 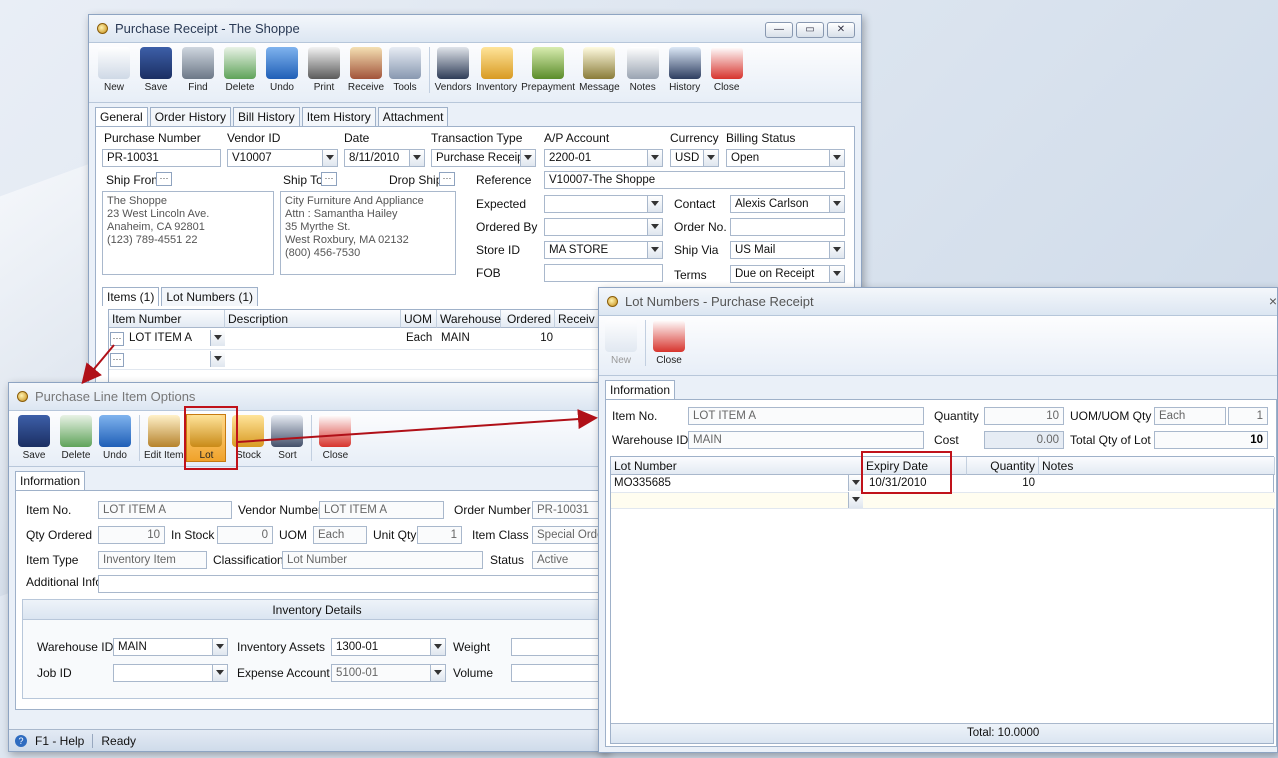 I want to click on history-button: History, so click(x=685, y=70).